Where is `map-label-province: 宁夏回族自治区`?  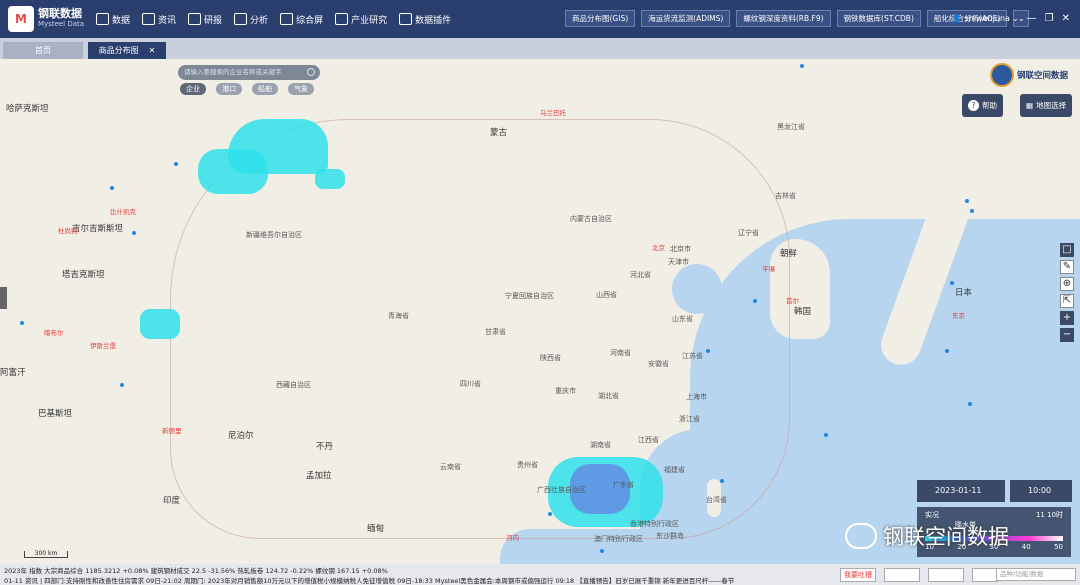
map-label-province: 宁夏回族自治区 is located at coordinates (529, 296).